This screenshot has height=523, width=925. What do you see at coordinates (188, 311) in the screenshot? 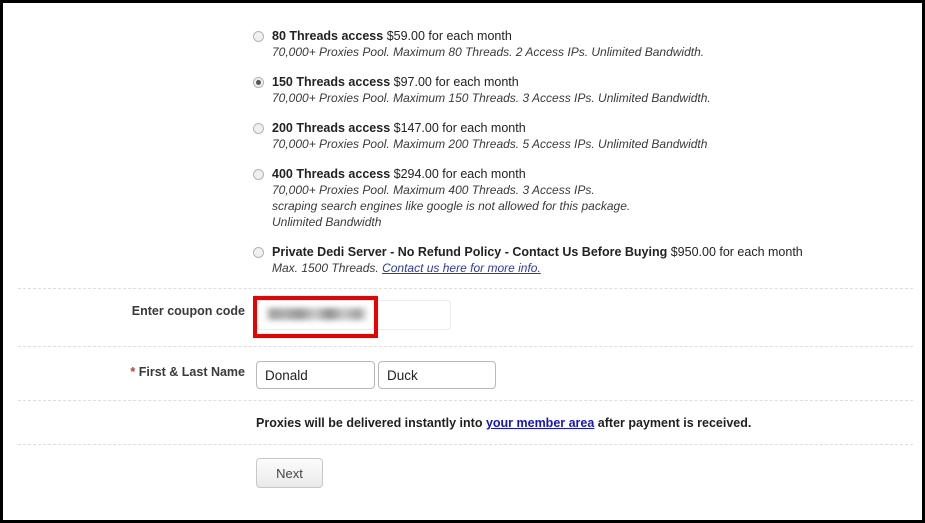
I see `coupon-code-label: Enter coupon code` at bounding box center [188, 311].